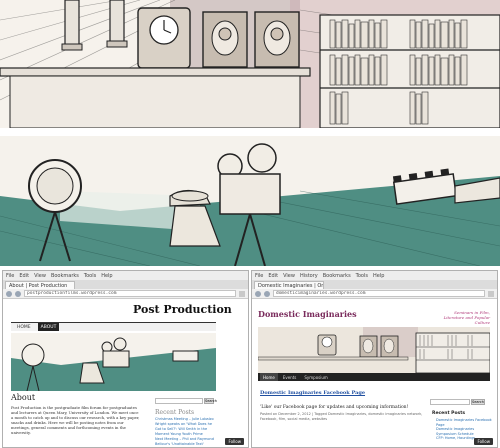 The image size is (500, 448). What do you see at coordinates (307, 314) in the screenshot?
I see `site-title: Domestic Imaginaries` at bounding box center [307, 314].